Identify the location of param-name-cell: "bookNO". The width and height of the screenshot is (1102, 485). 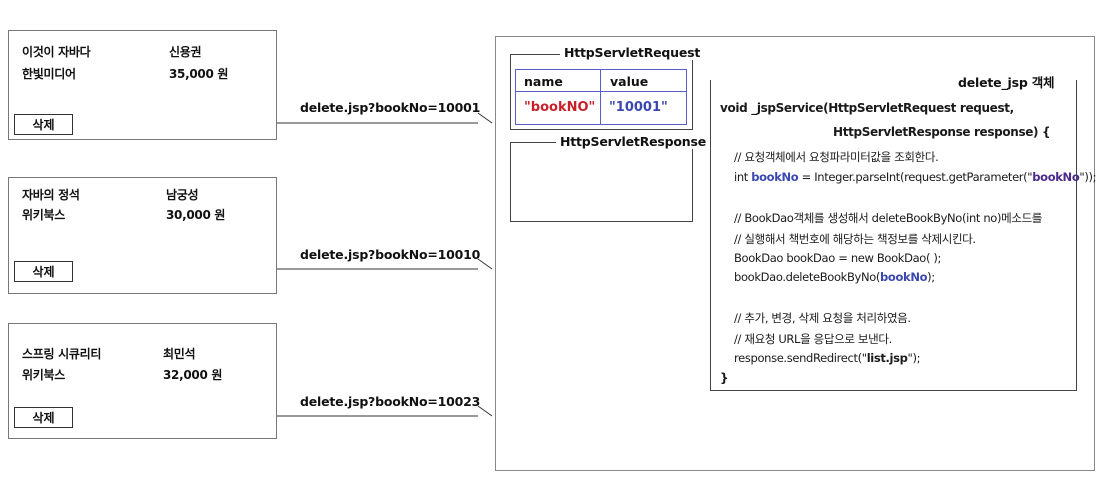
(560, 107).